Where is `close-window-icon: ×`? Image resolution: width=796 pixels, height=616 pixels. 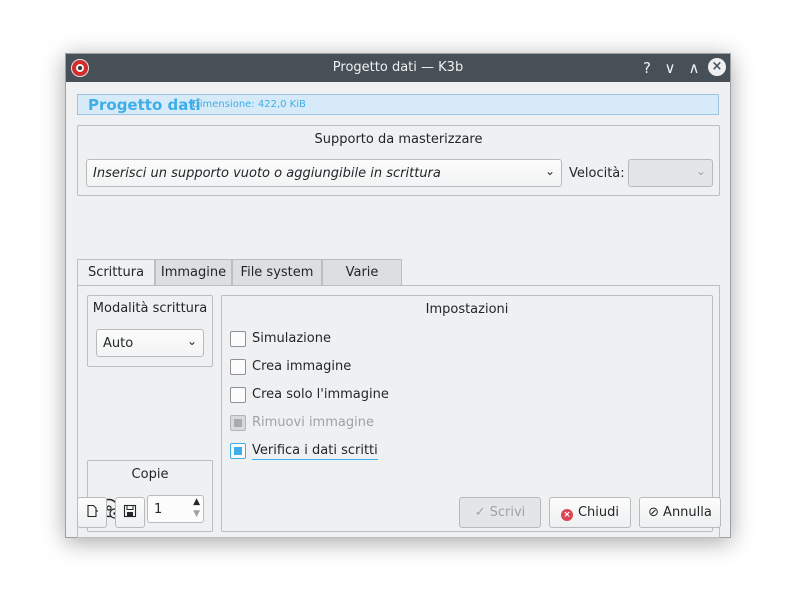
close-window-icon: × is located at coordinates (717, 67).